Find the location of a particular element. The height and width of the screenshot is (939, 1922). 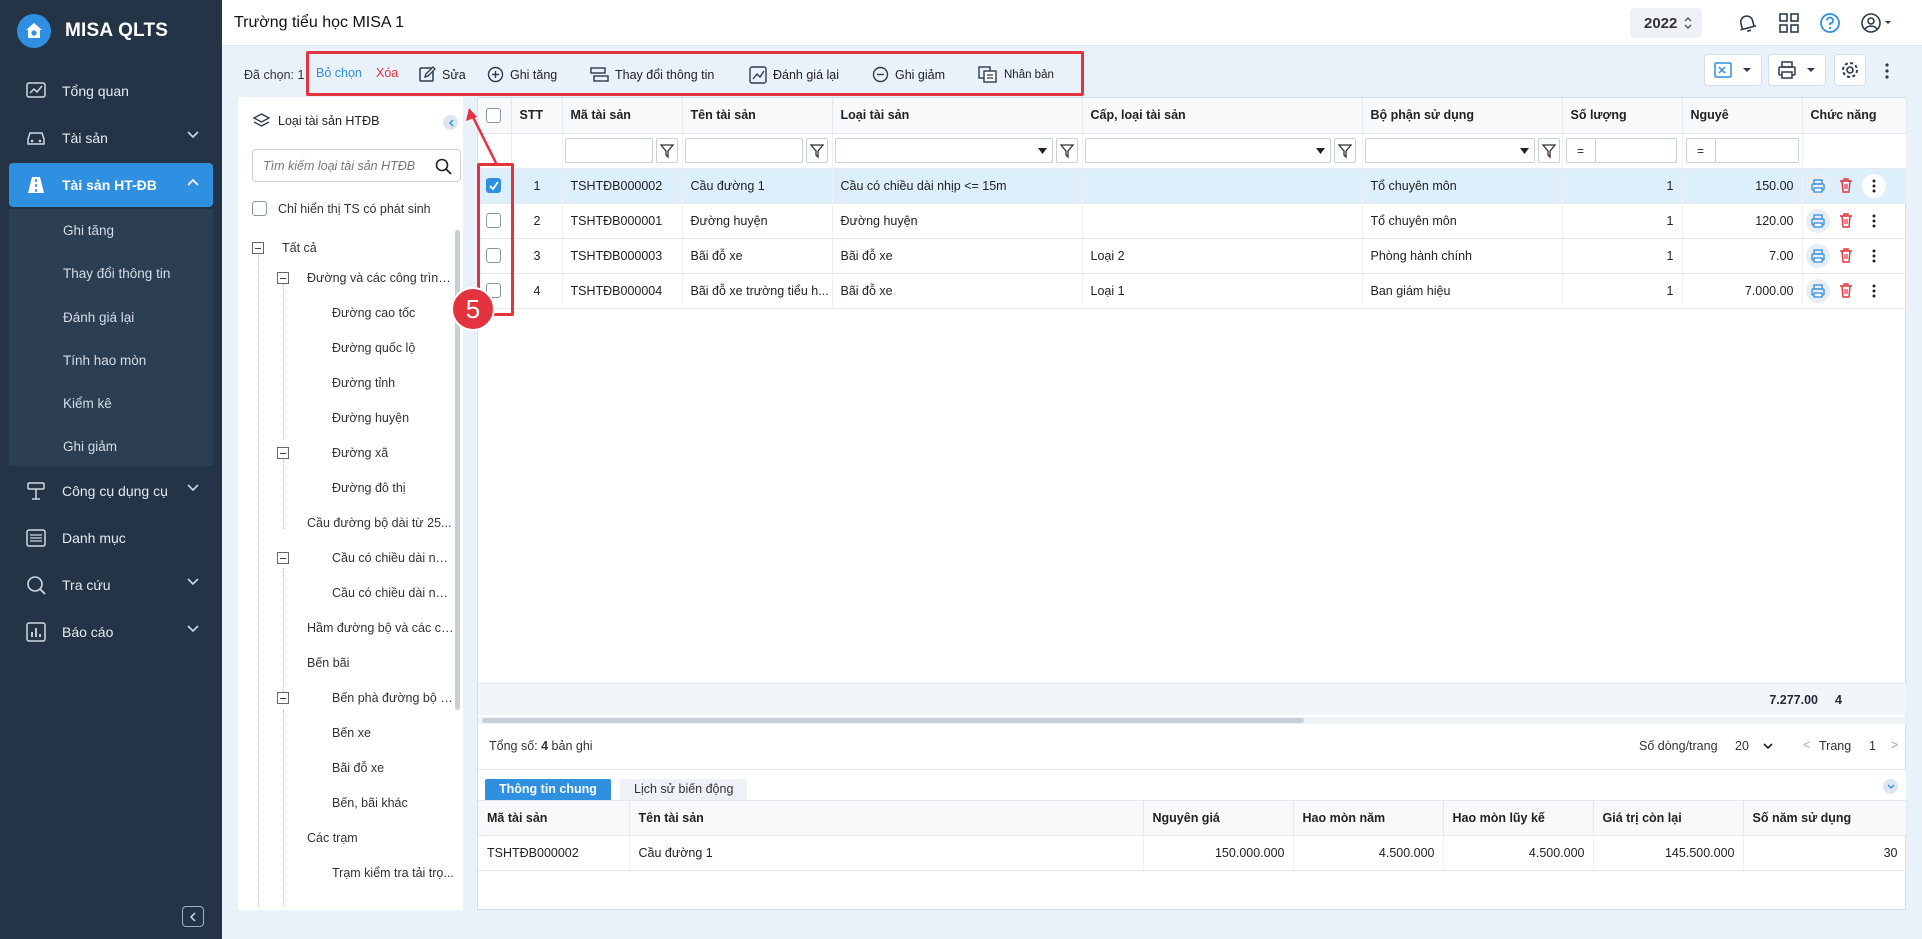

column-header-code: Mã tài sản is located at coordinates (622, 116).